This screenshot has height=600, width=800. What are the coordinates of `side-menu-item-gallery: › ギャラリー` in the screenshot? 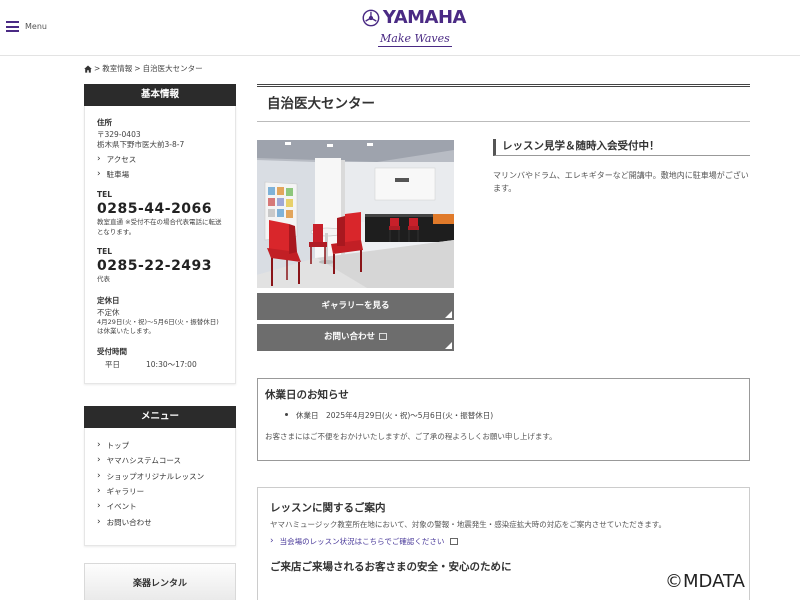 It's located at (160, 491).